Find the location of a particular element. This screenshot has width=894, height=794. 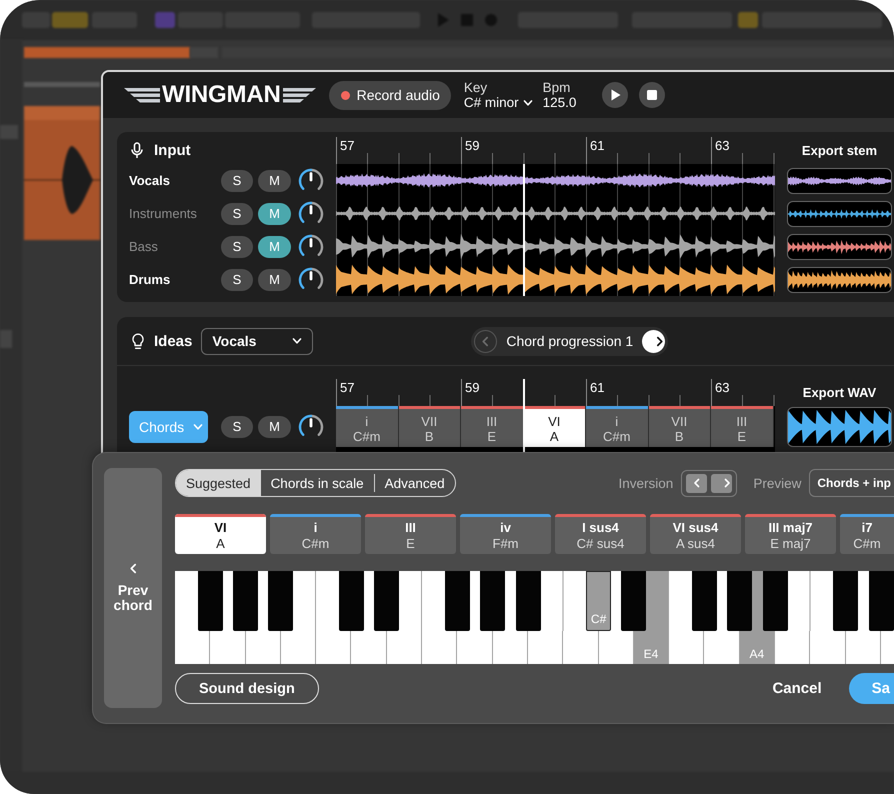

sound-design-button: Sound design is located at coordinates (247, 688).